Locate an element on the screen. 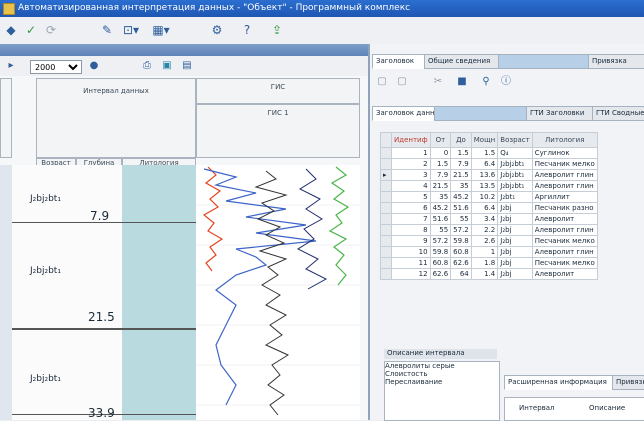  column-header: Идентиф is located at coordinates (411, 140).